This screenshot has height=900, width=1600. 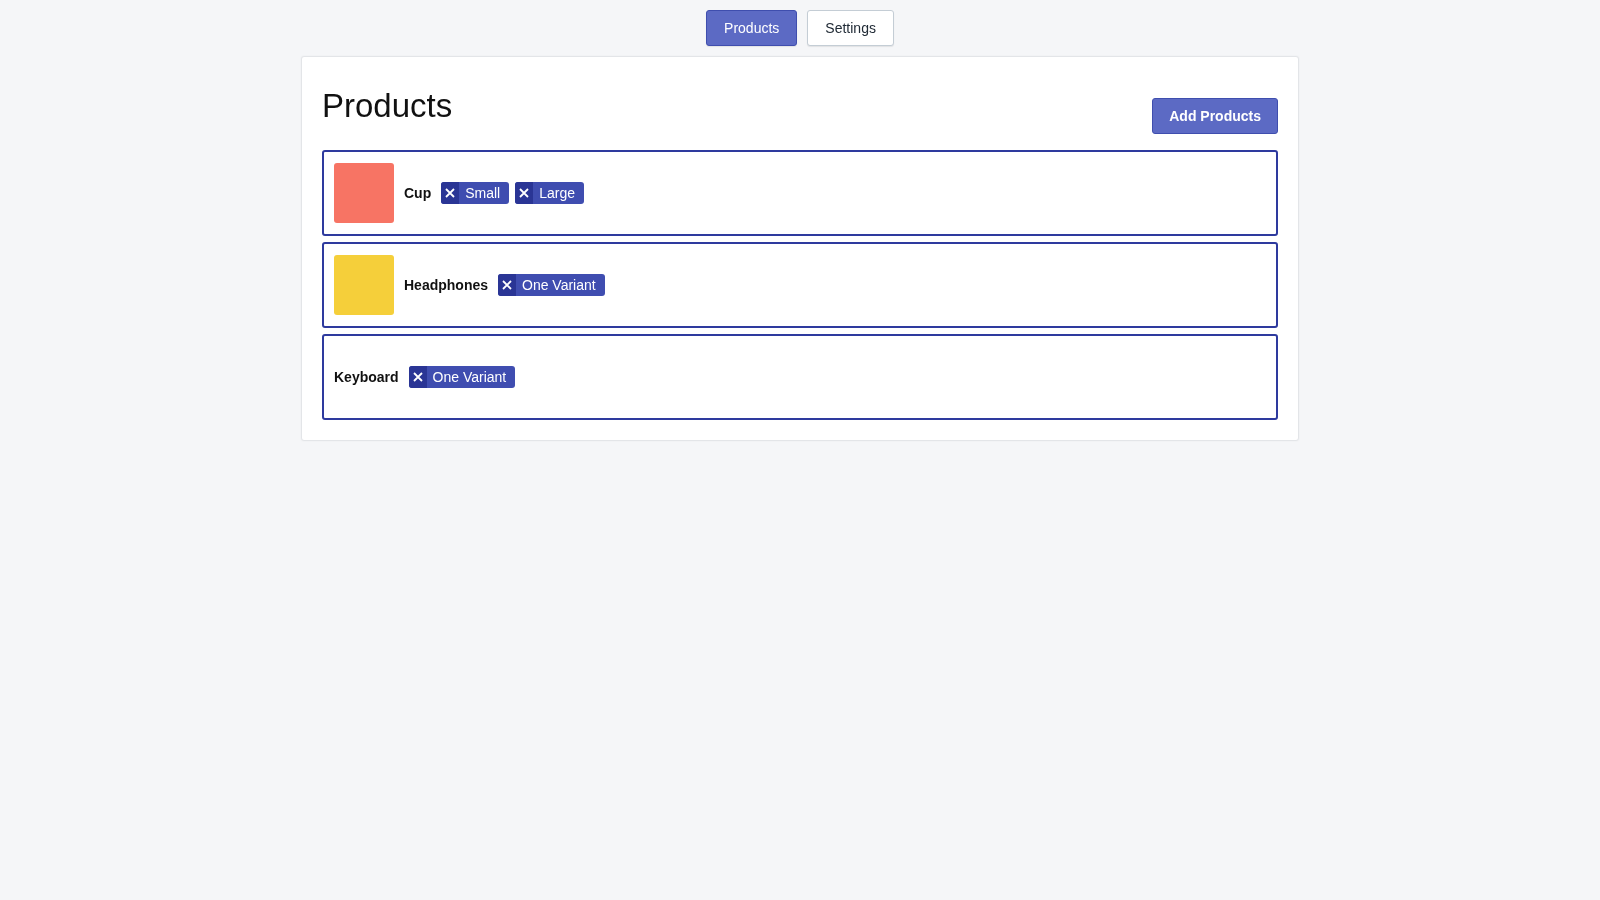 What do you see at coordinates (1215, 116) in the screenshot?
I see `add-products-button: Add Products` at bounding box center [1215, 116].